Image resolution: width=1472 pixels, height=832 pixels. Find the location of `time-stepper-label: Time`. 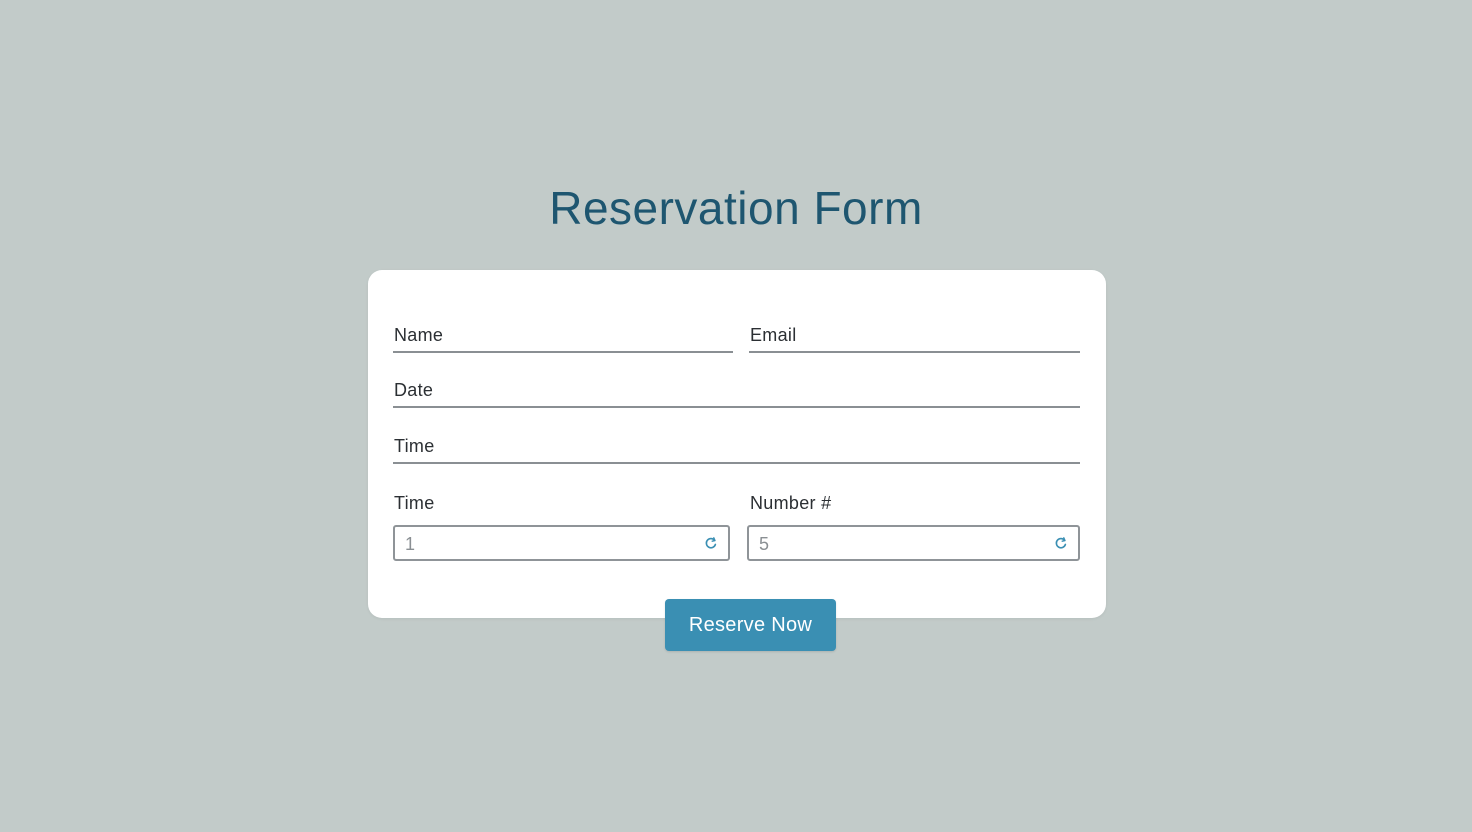

time-stepper-label: Time is located at coordinates (414, 503).